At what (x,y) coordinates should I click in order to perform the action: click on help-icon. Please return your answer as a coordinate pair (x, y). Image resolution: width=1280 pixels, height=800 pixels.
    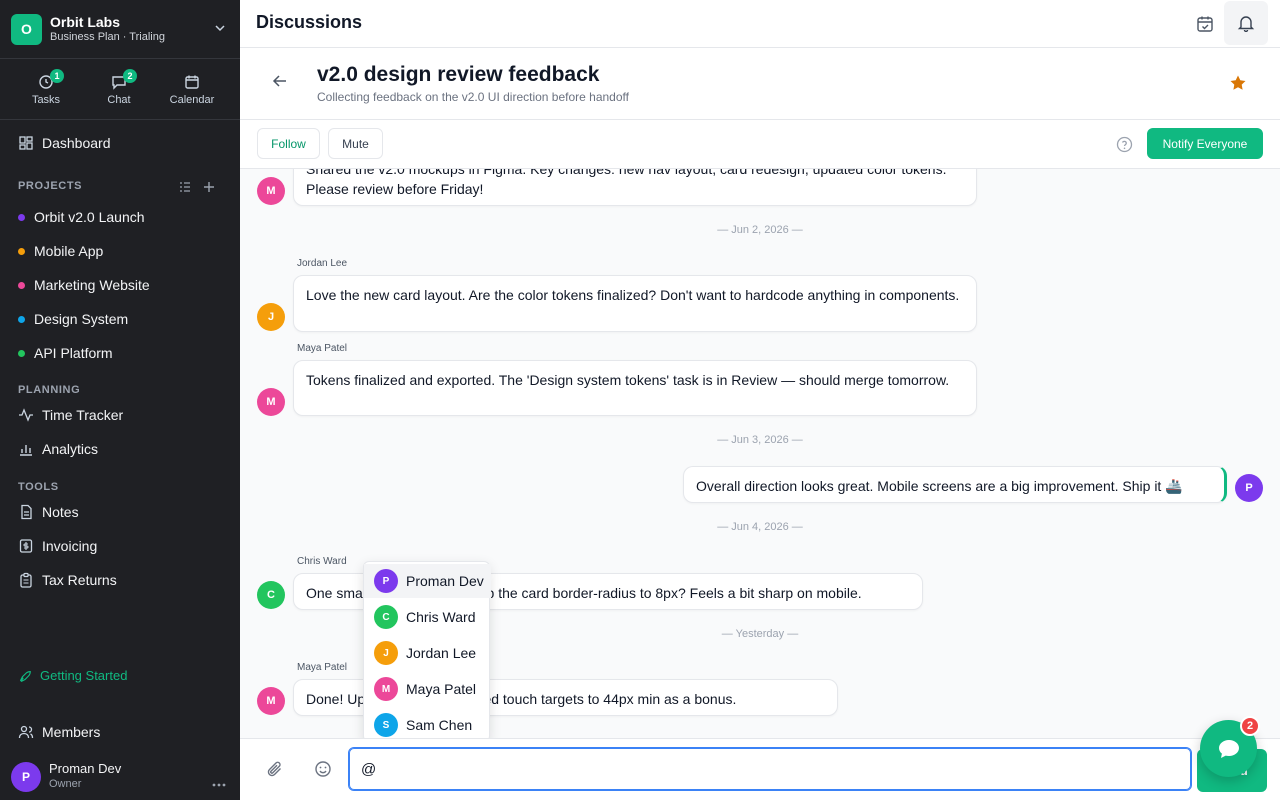
    Looking at the image, I should click on (1124, 147).